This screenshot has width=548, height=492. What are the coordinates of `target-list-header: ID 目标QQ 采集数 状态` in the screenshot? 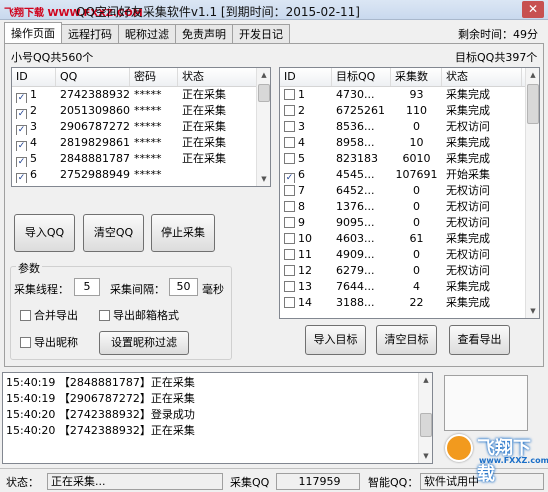 It's located at (409, 77).